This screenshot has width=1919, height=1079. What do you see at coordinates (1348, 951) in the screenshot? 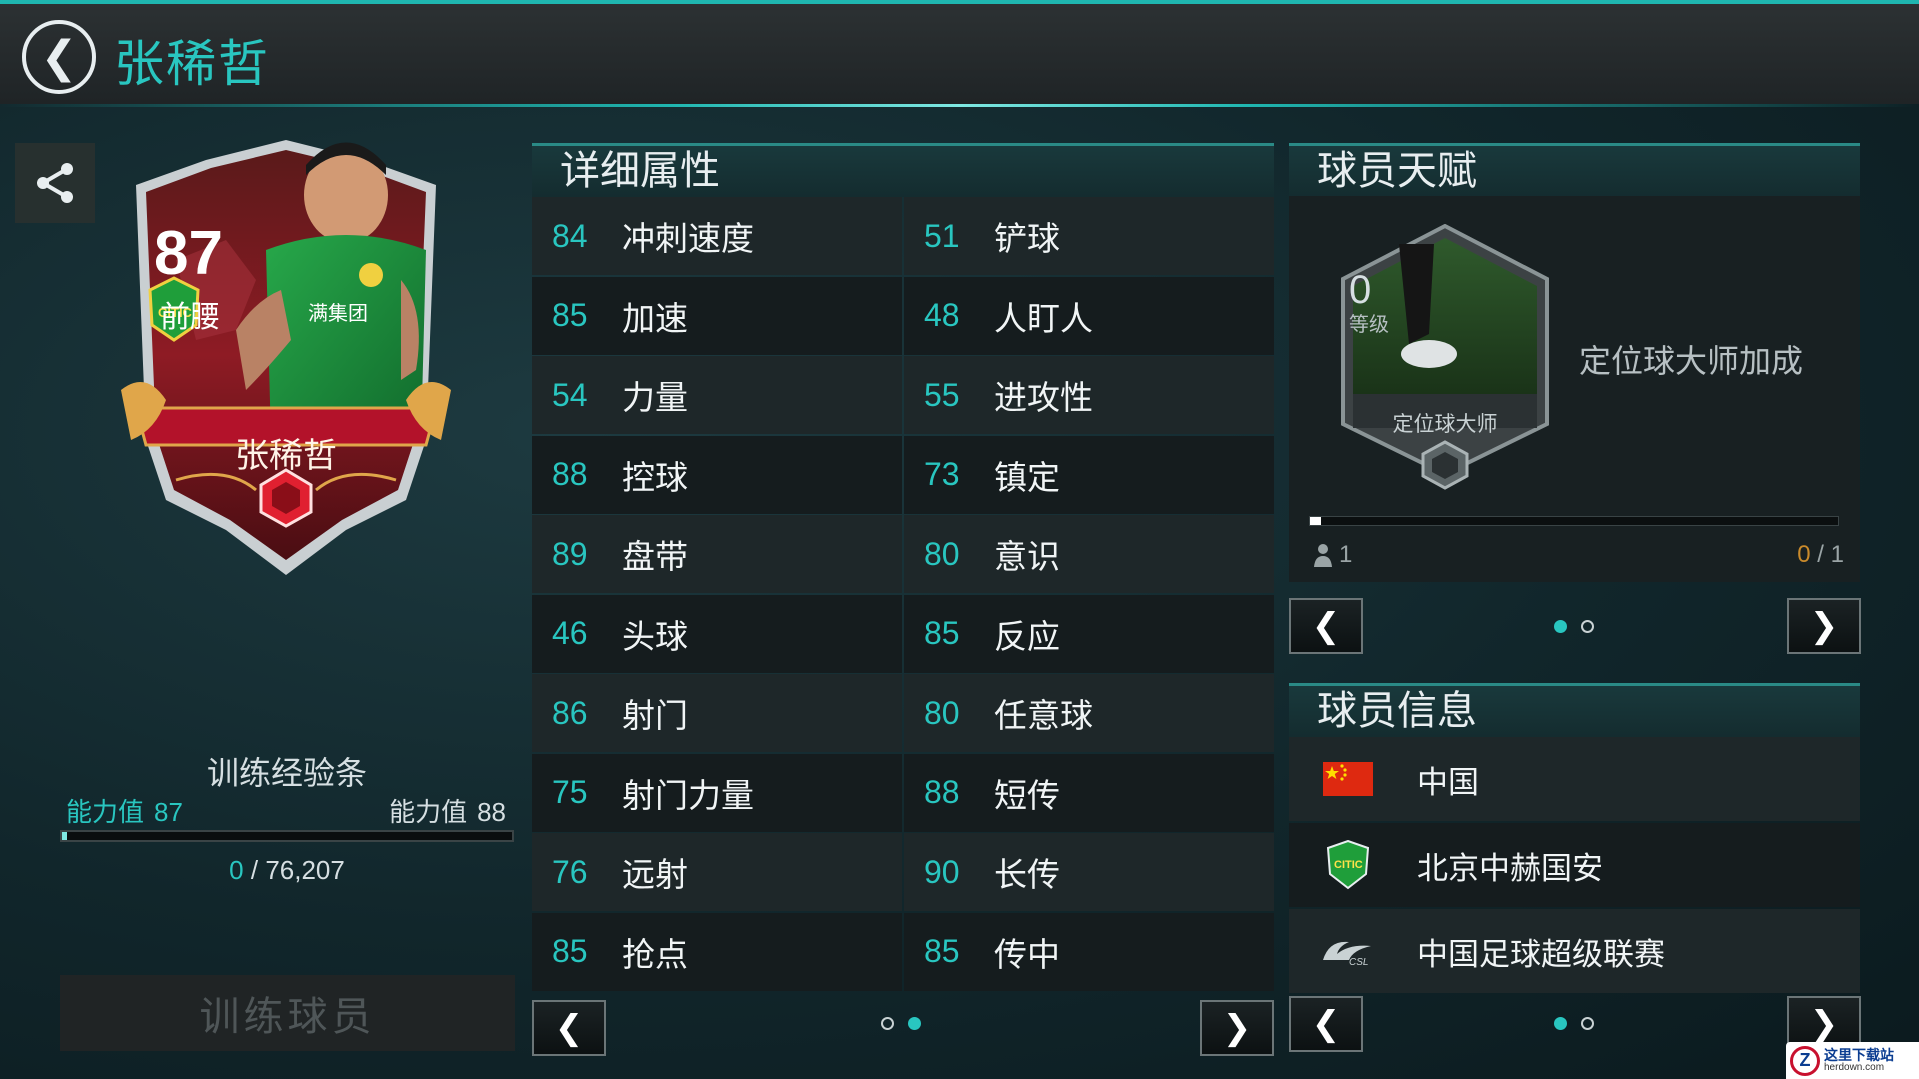
I see `csl-league-icon: CSL` at bounding box center [1348, 951].